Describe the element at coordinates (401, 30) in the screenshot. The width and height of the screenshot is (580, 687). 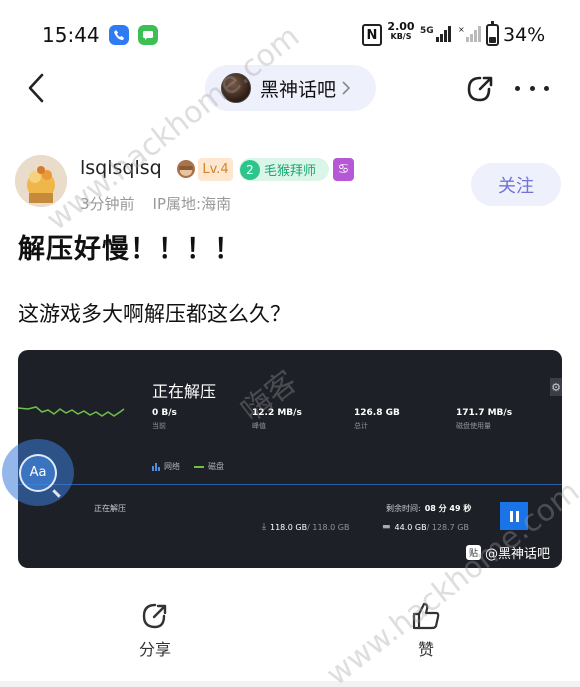
I see `network-speed: 2.00 KB/S` at that location.